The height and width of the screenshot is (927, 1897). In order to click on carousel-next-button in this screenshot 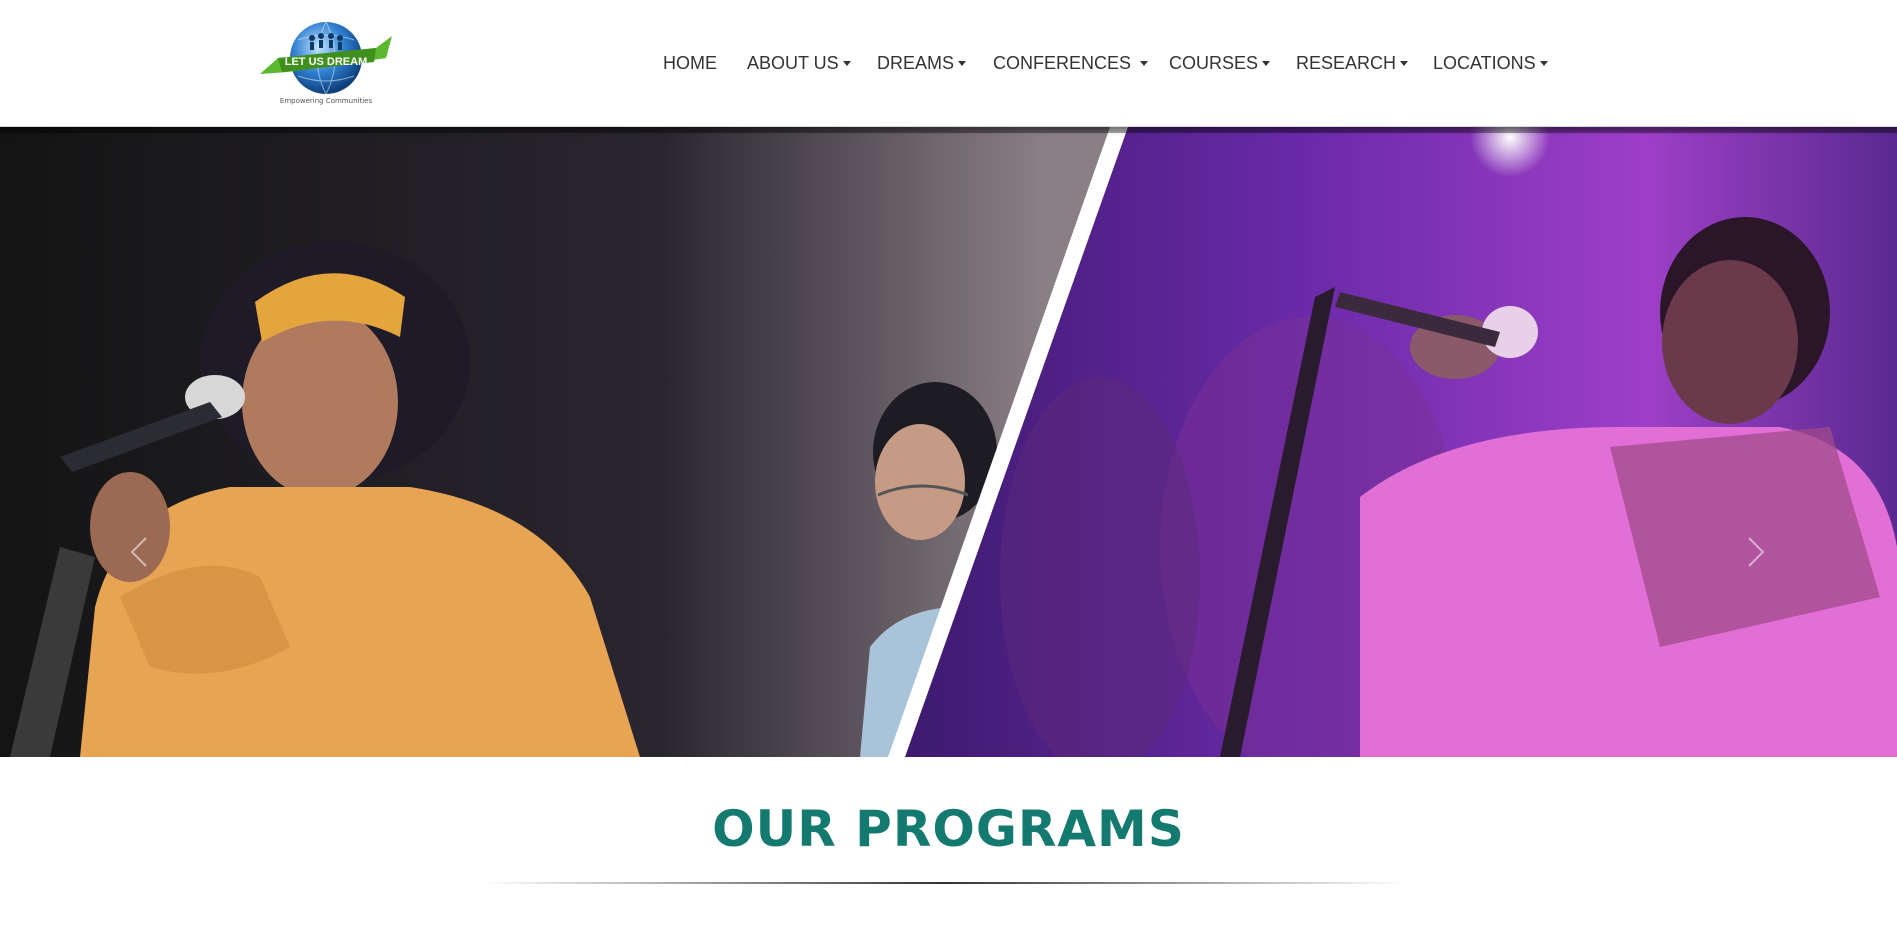, I will do `click(1755, 552)`.